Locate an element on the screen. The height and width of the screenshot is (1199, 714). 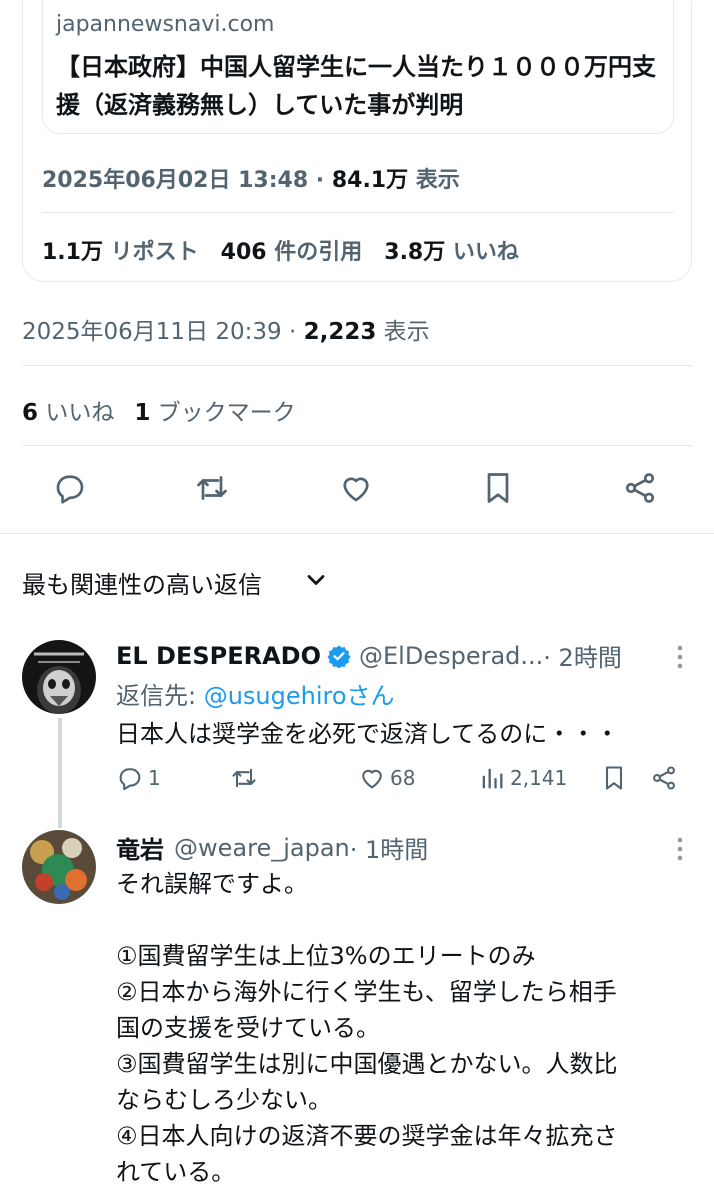
link-domain: japannewsnavi.com is located at coordinates (165, 24).